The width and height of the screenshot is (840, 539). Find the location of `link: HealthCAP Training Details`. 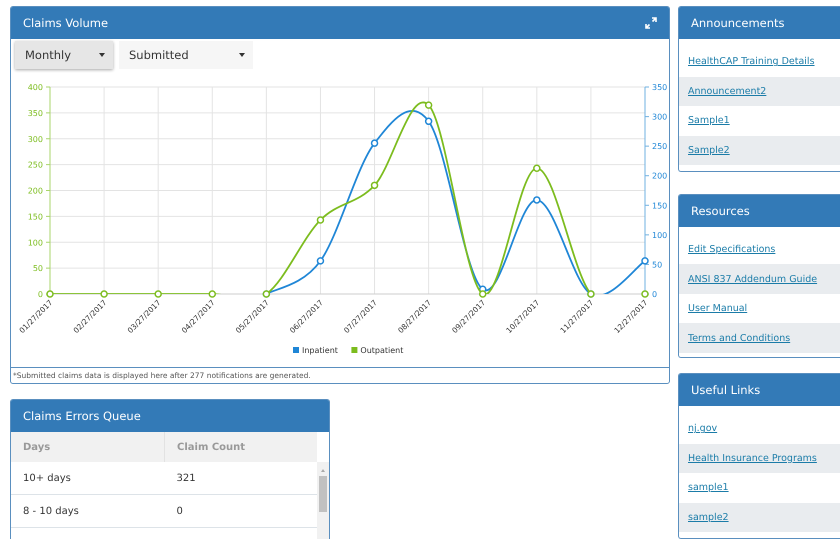

link: HealthCAP Training Details is located at coordinates (751, 62).